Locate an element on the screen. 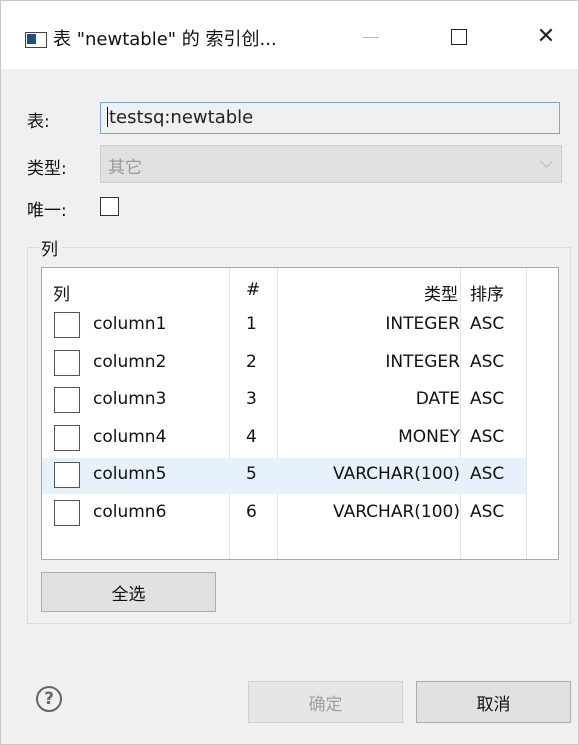 The width and height of the screenshot is (579, 745). row-column-number: 3 is located at coordinates (251, 399).